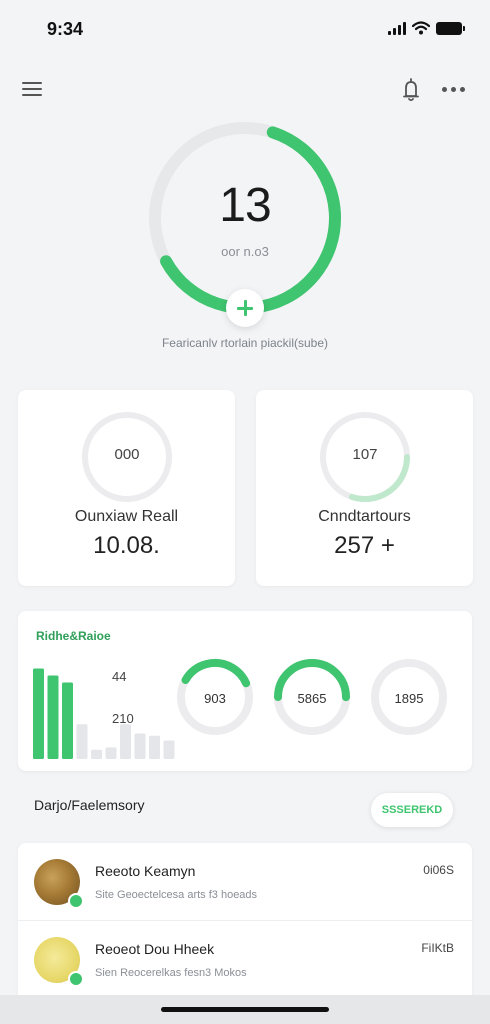 Image resolution: width=490 pixels, height=1024 pixels. I want to click on list-item-title: Reeoto Keamyn, so click(145, 871).